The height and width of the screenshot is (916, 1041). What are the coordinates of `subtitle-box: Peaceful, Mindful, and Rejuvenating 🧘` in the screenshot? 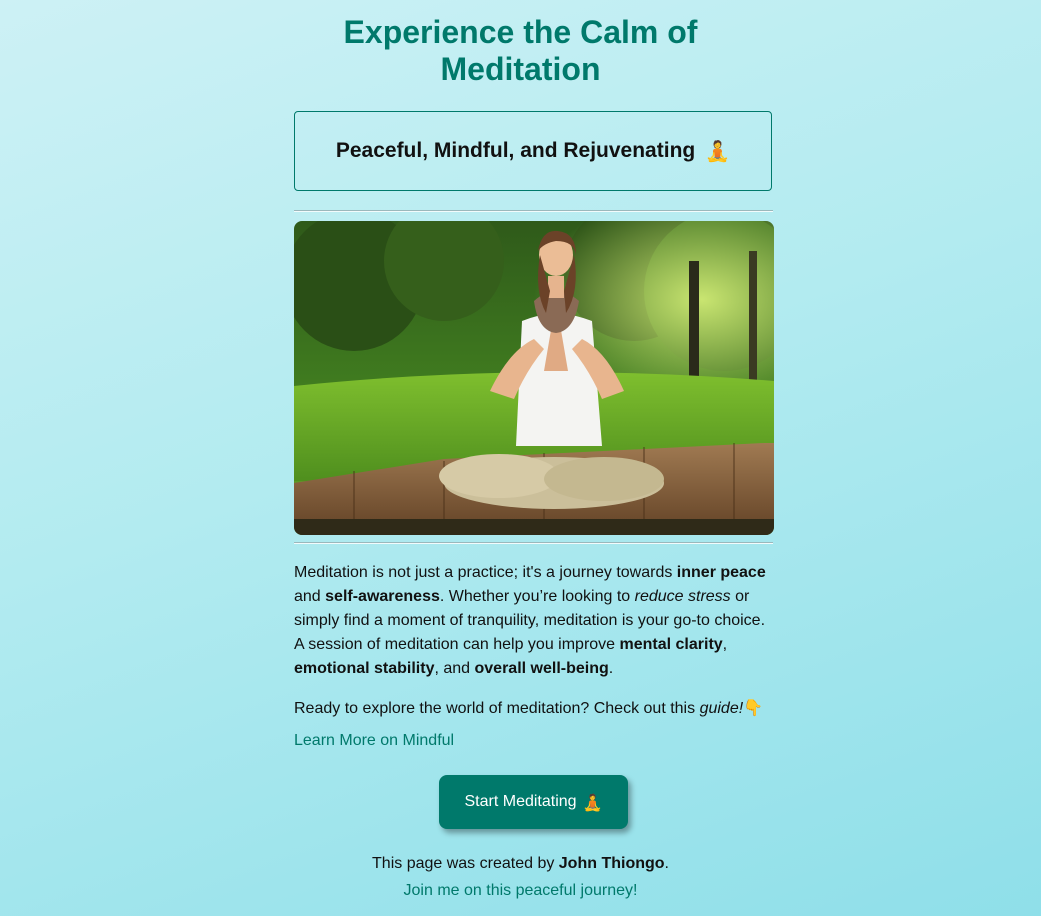 It's located at (533, 151).